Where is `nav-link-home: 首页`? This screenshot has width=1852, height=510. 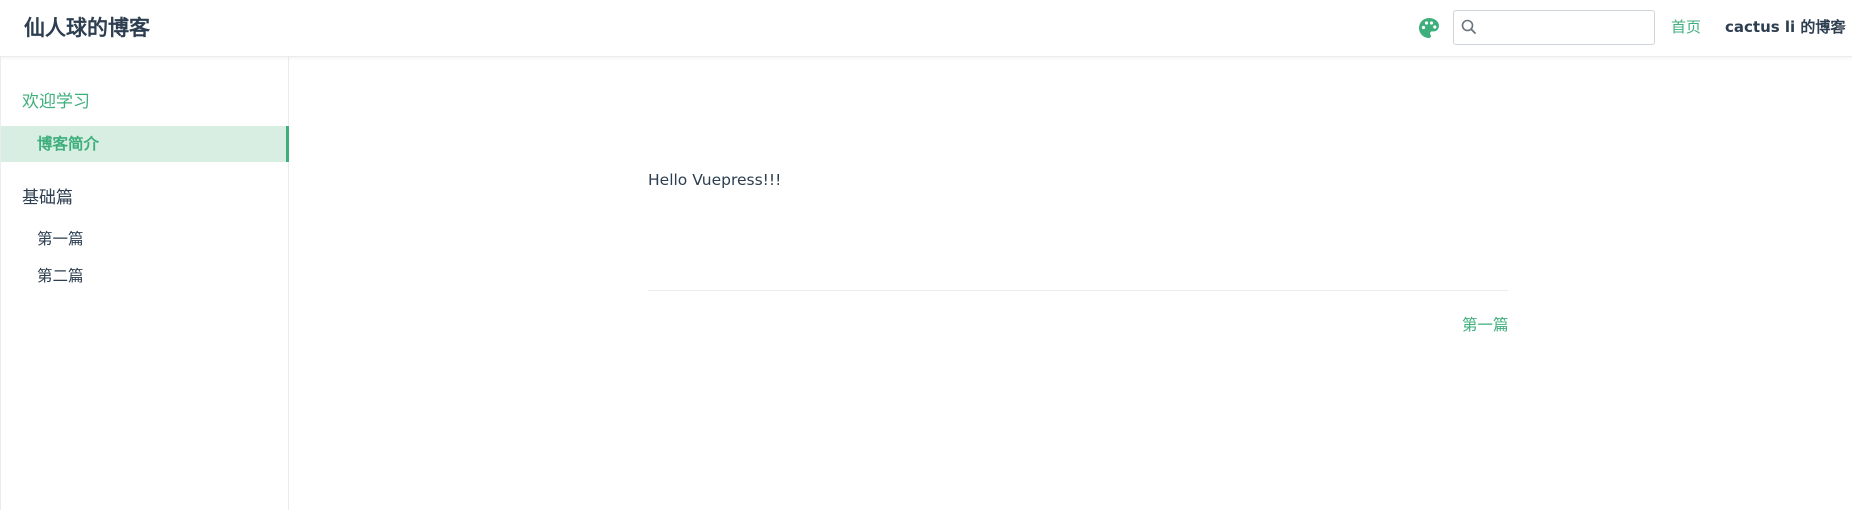 nav-link-home: 首页 is located at coordinates (1686, 27).